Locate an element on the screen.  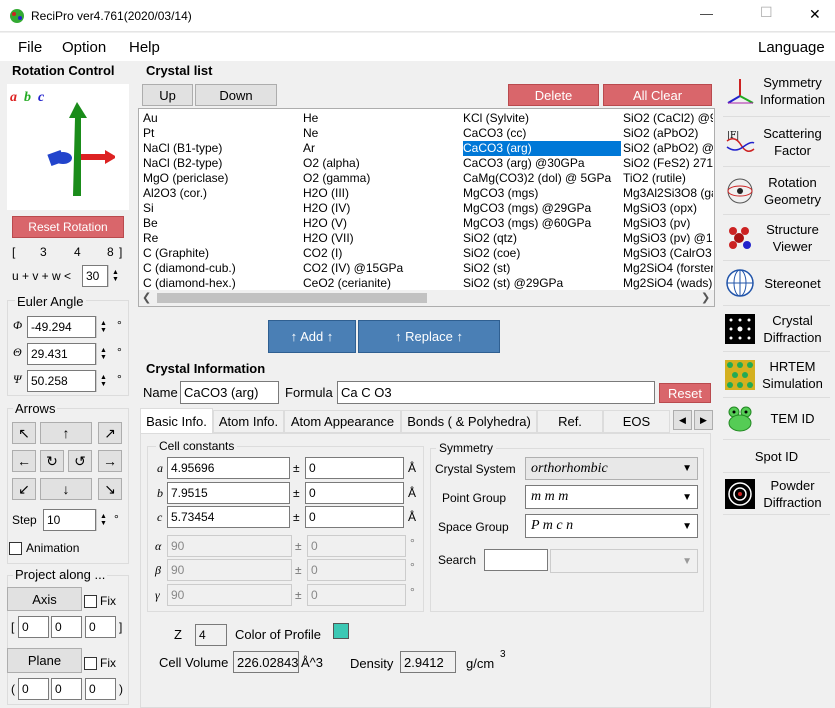
search-input is located at coordinates (516, 560).